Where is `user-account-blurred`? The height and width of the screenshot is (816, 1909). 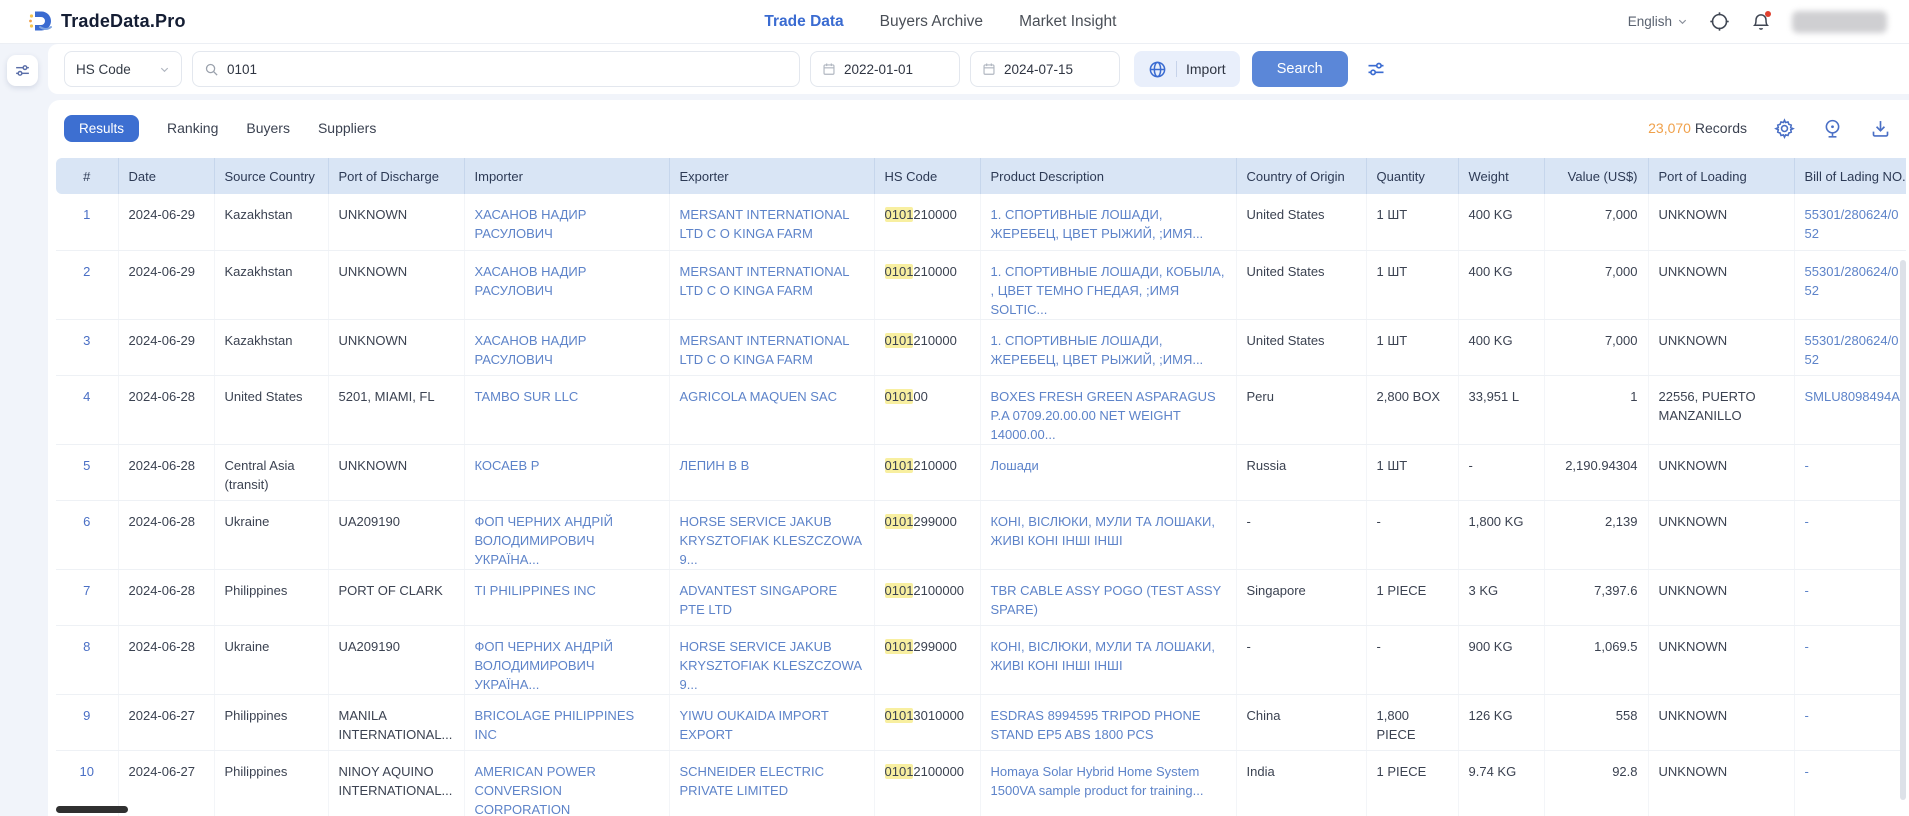
user-account-blurred is located at coordinates (1839, 21).